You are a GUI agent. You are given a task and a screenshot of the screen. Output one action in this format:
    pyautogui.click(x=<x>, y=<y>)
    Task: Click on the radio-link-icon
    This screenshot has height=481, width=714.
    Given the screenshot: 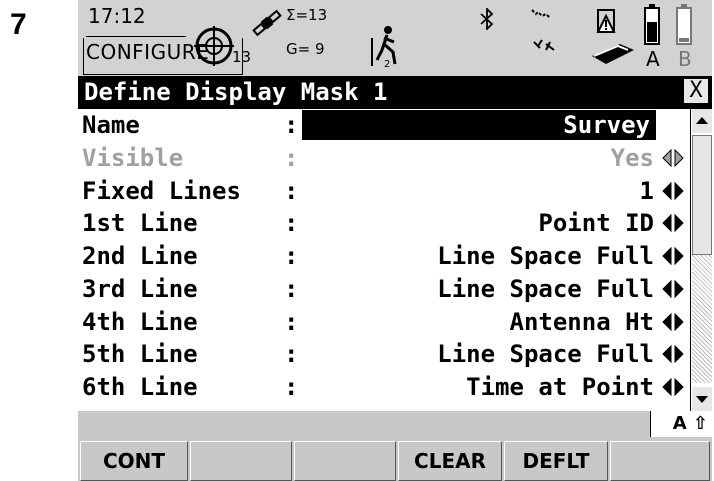 What is the action you would take?
    pyautogui.click(x=543, y=30)
    